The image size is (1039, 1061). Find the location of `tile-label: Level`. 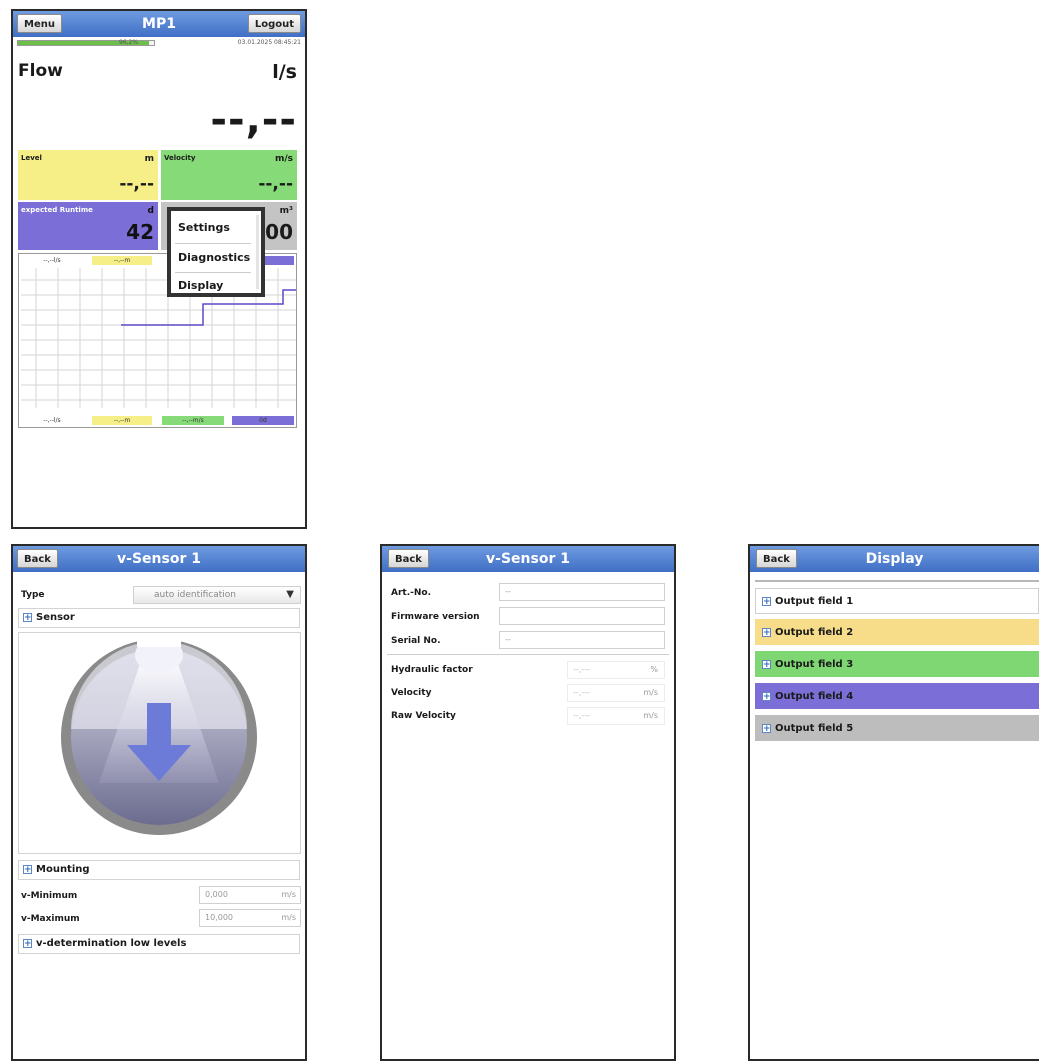

tile-label: Level is located at coordinates (31, 158).